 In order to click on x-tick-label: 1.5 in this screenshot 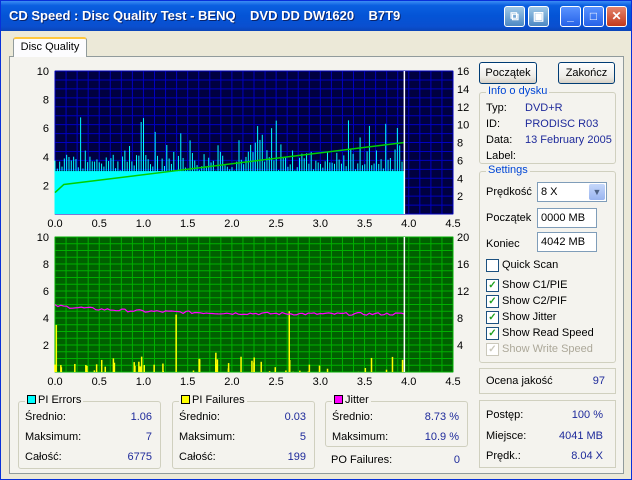, I will do `click(187, 382)`.